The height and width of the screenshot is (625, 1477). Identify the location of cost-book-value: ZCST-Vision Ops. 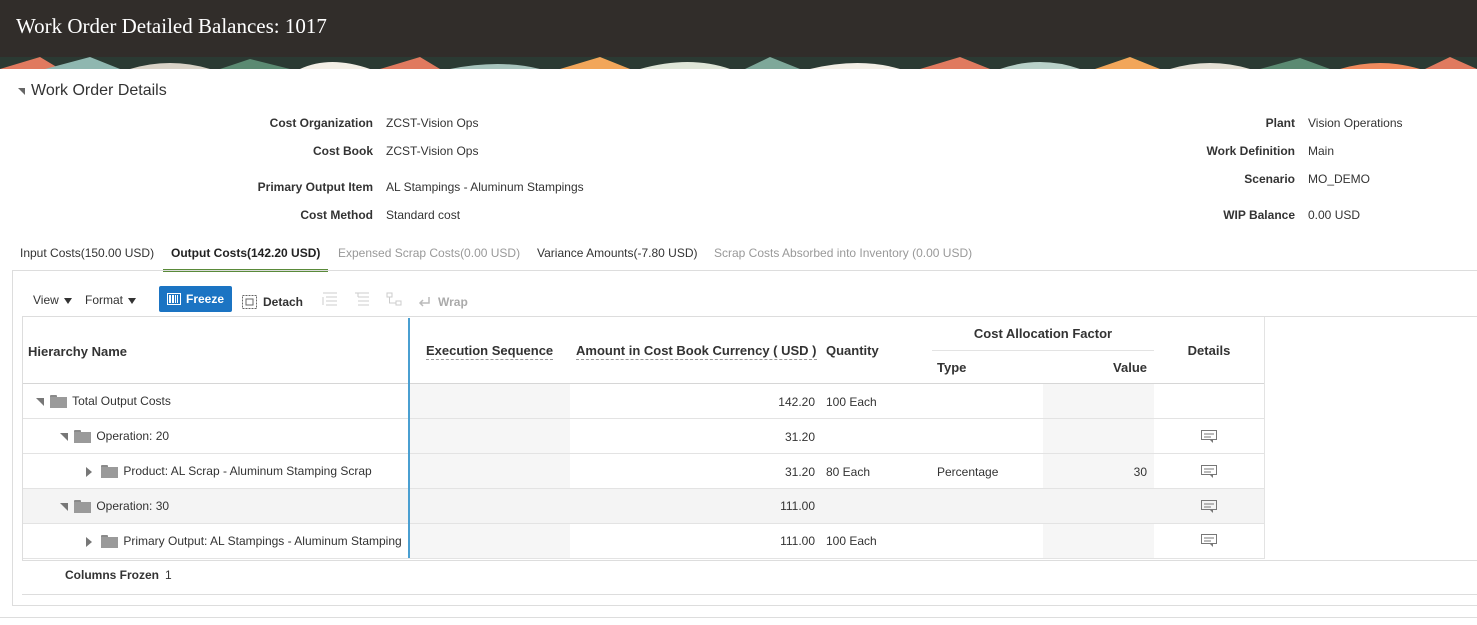
(432, 151).